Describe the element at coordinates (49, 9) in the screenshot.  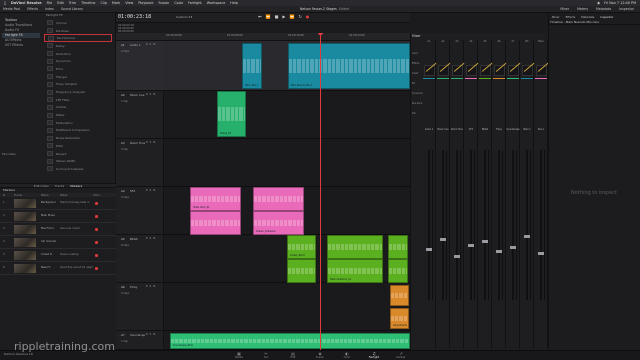
I see `index-button: Index` at that location.